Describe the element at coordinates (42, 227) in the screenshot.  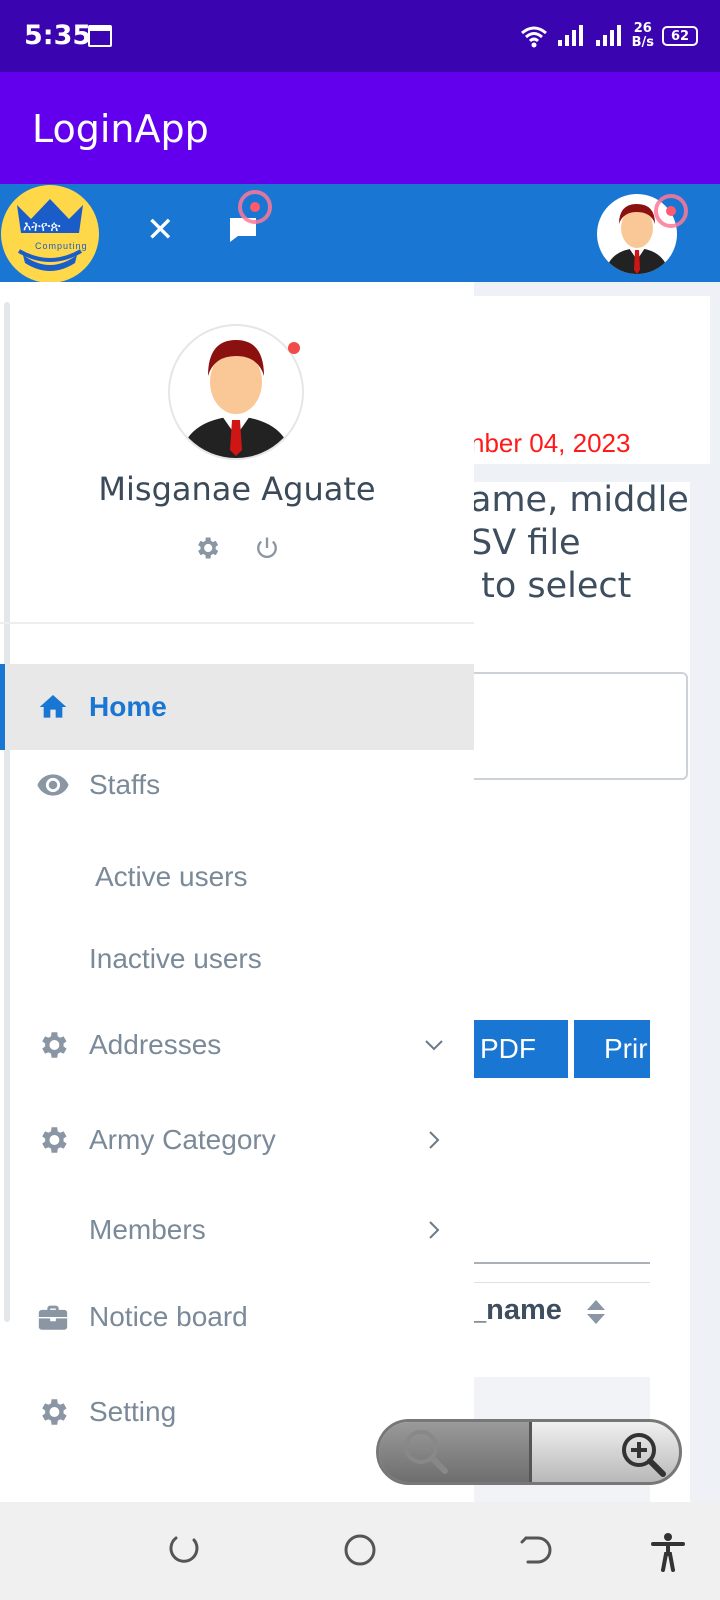
I see `logo-text: እትዮጵ` at that location.